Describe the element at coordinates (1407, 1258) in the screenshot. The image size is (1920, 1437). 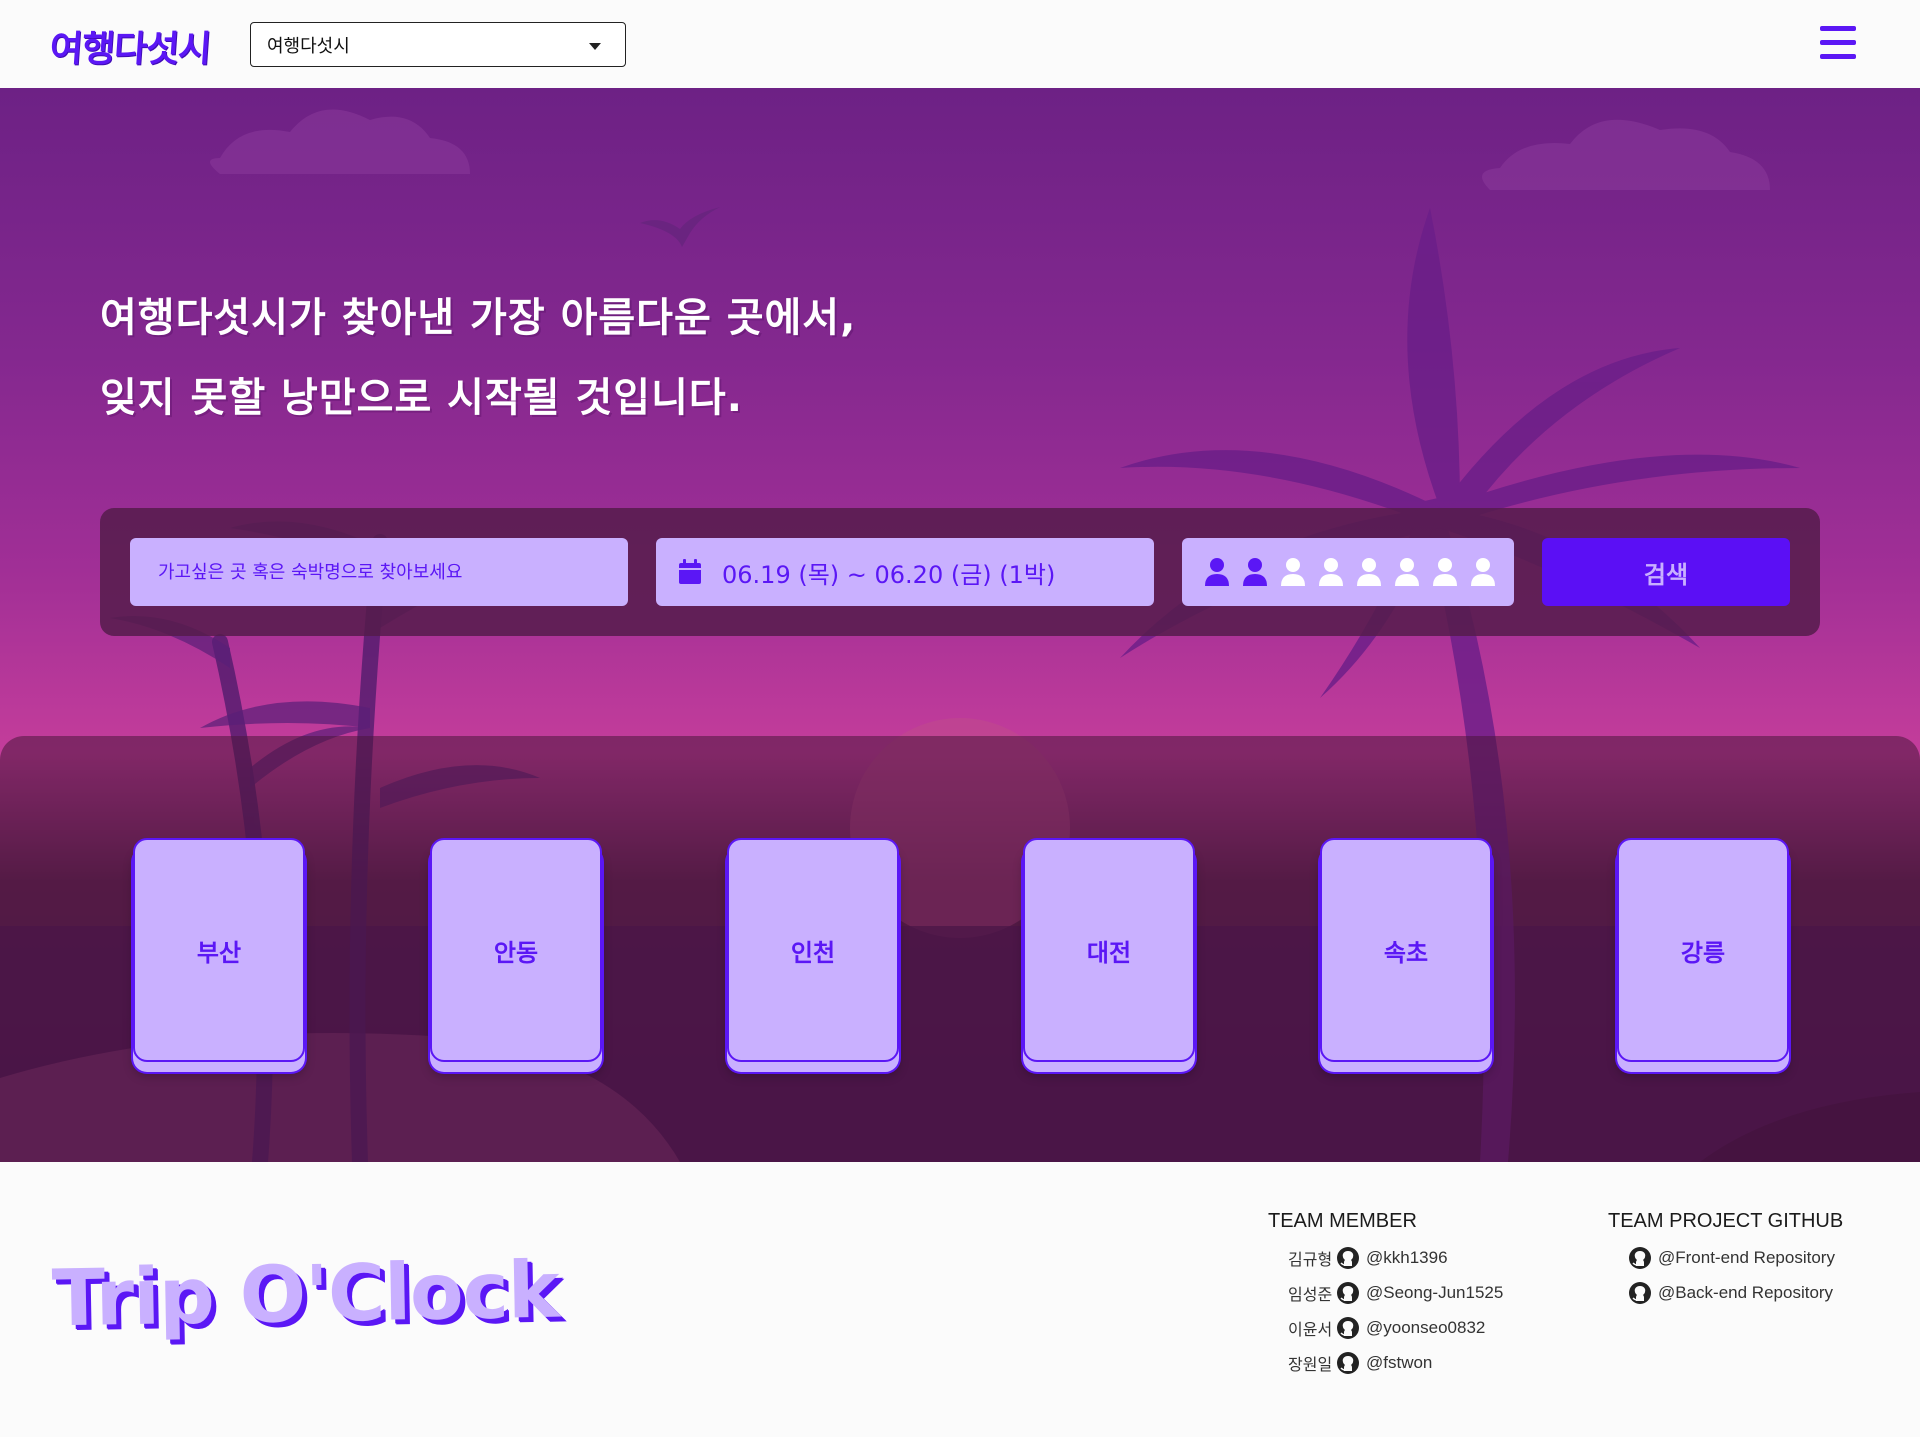
I see `member-github-link: @kkh1396` at that location.